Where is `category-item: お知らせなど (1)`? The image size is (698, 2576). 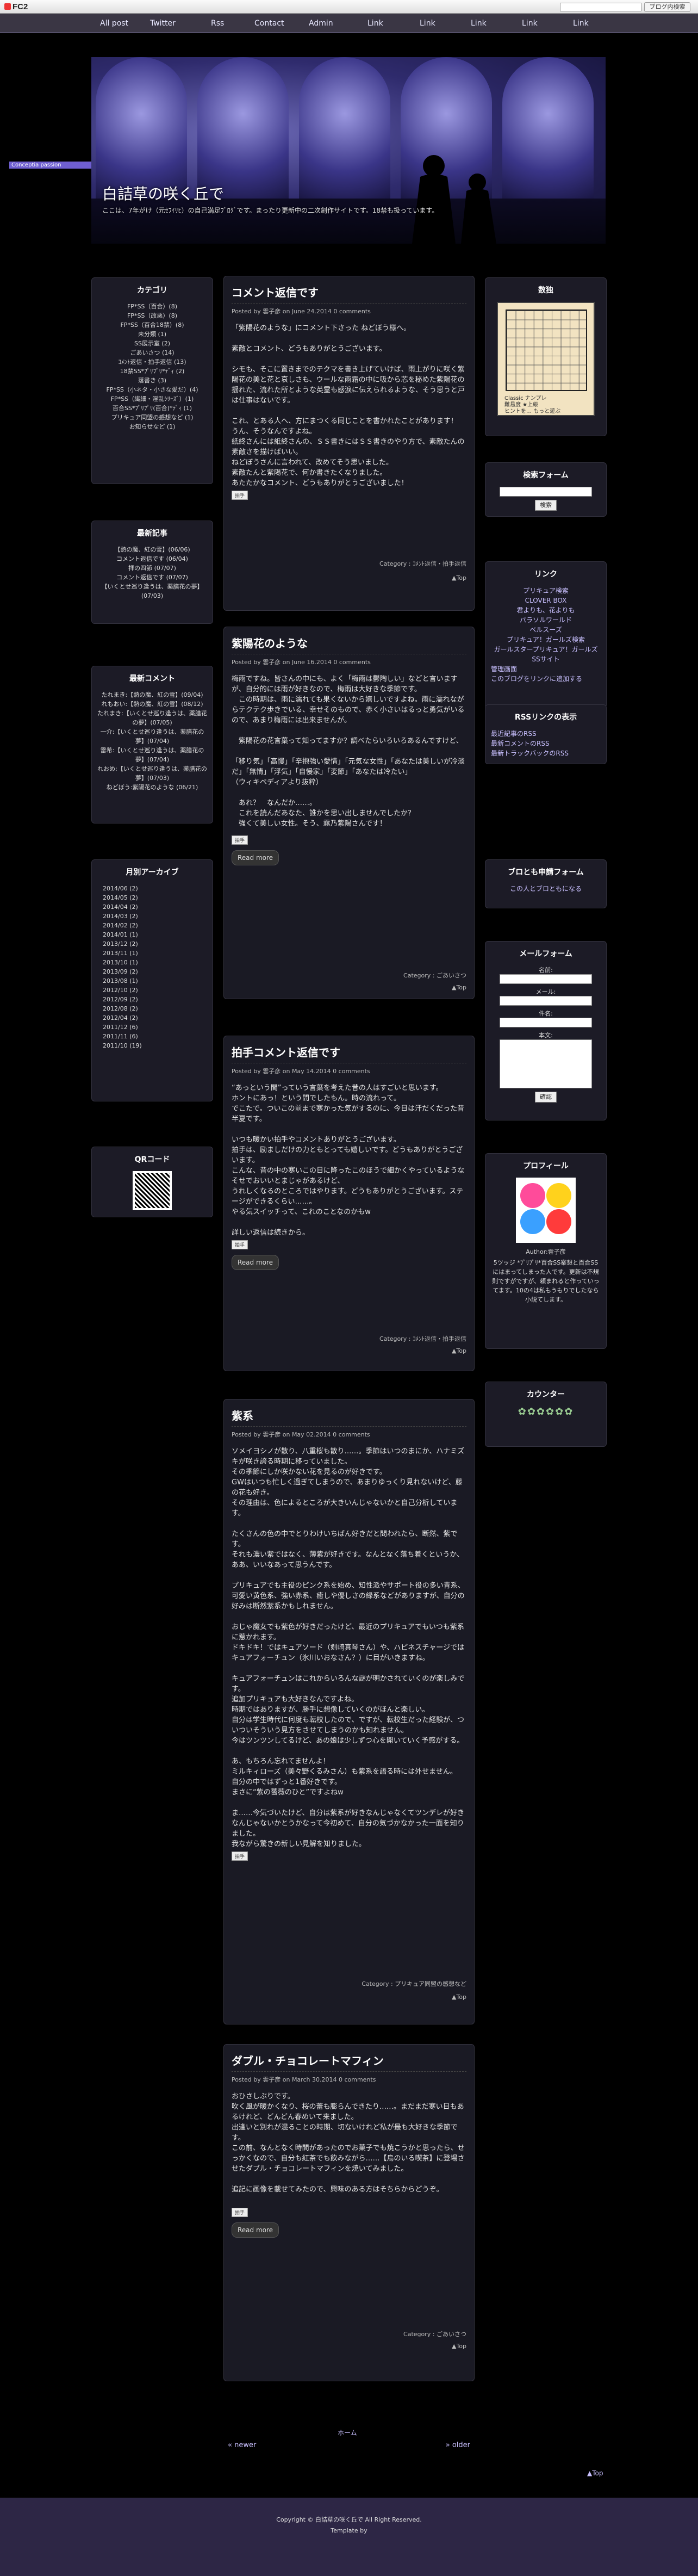
category-item: お知らせなど (1) is located at coordinates (152, 426).